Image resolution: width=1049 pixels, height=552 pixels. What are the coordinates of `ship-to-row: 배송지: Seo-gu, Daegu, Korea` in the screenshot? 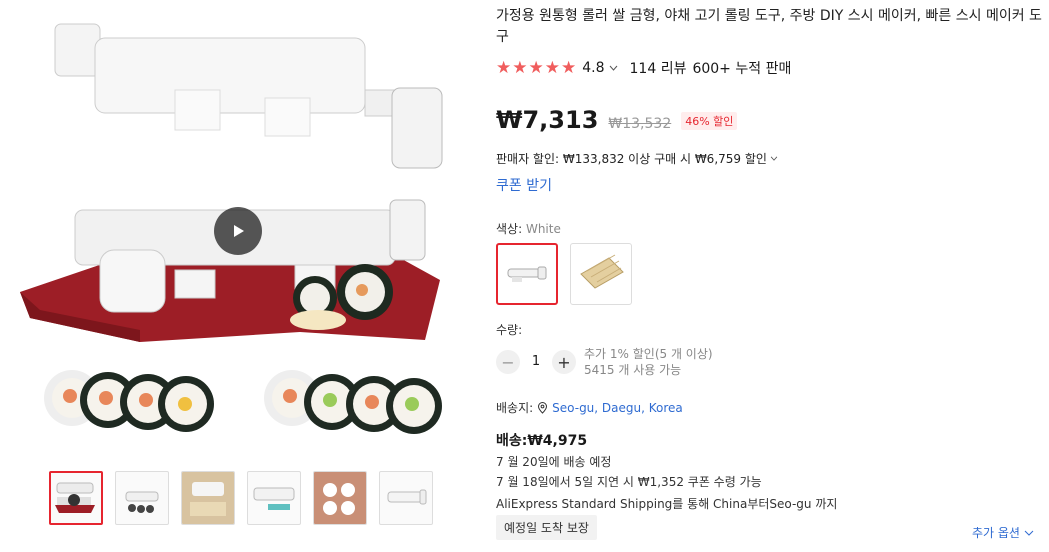 It's located at (589, 407).